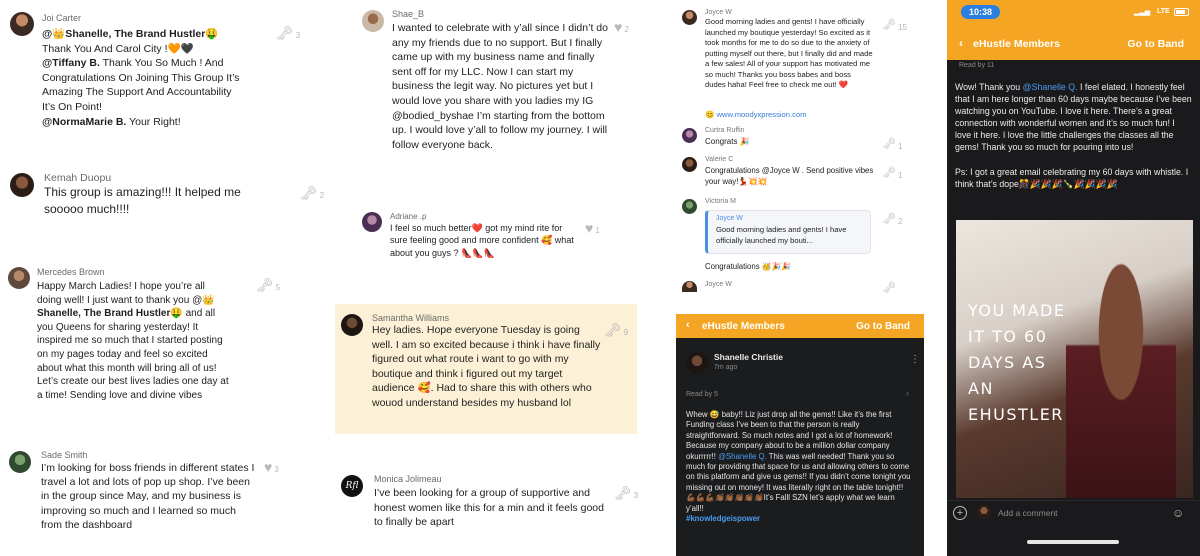  Describe the element at coordinates (889, 288) in the screenshot. I see `reaction-button: 🗝` at that location.